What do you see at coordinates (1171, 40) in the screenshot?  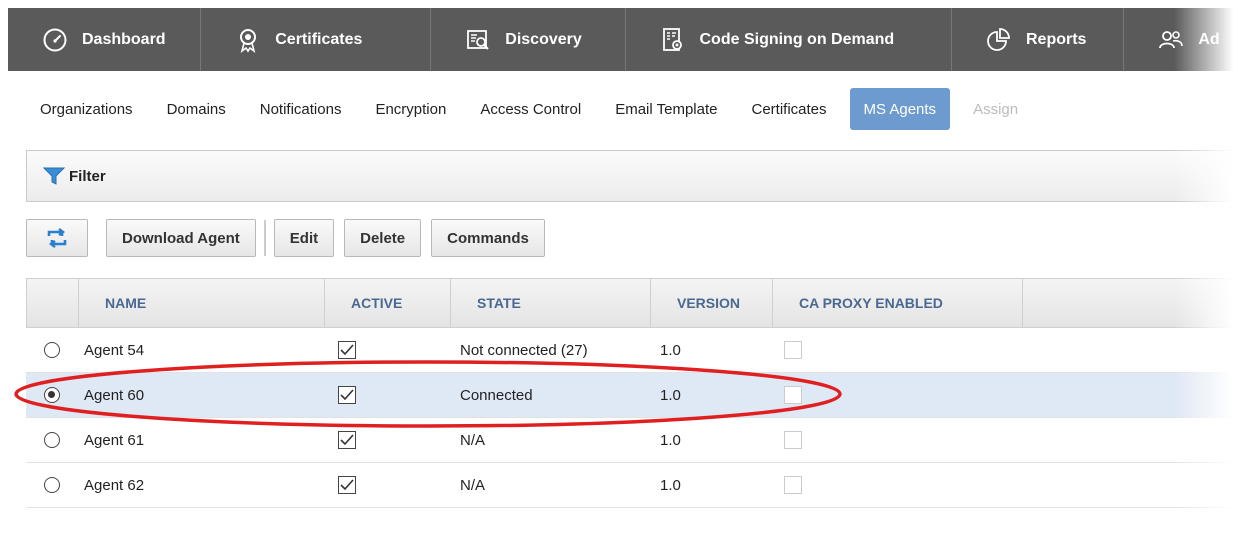 I see `admins-users-icon` at bounding box center [1171, 40].